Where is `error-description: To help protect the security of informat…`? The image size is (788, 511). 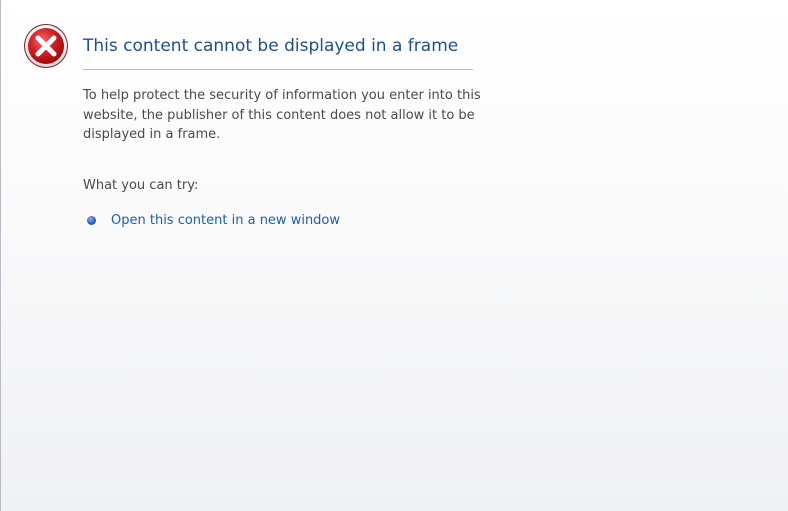
error-description: To help protect the security of informat… is located at coordinates (282, 115).